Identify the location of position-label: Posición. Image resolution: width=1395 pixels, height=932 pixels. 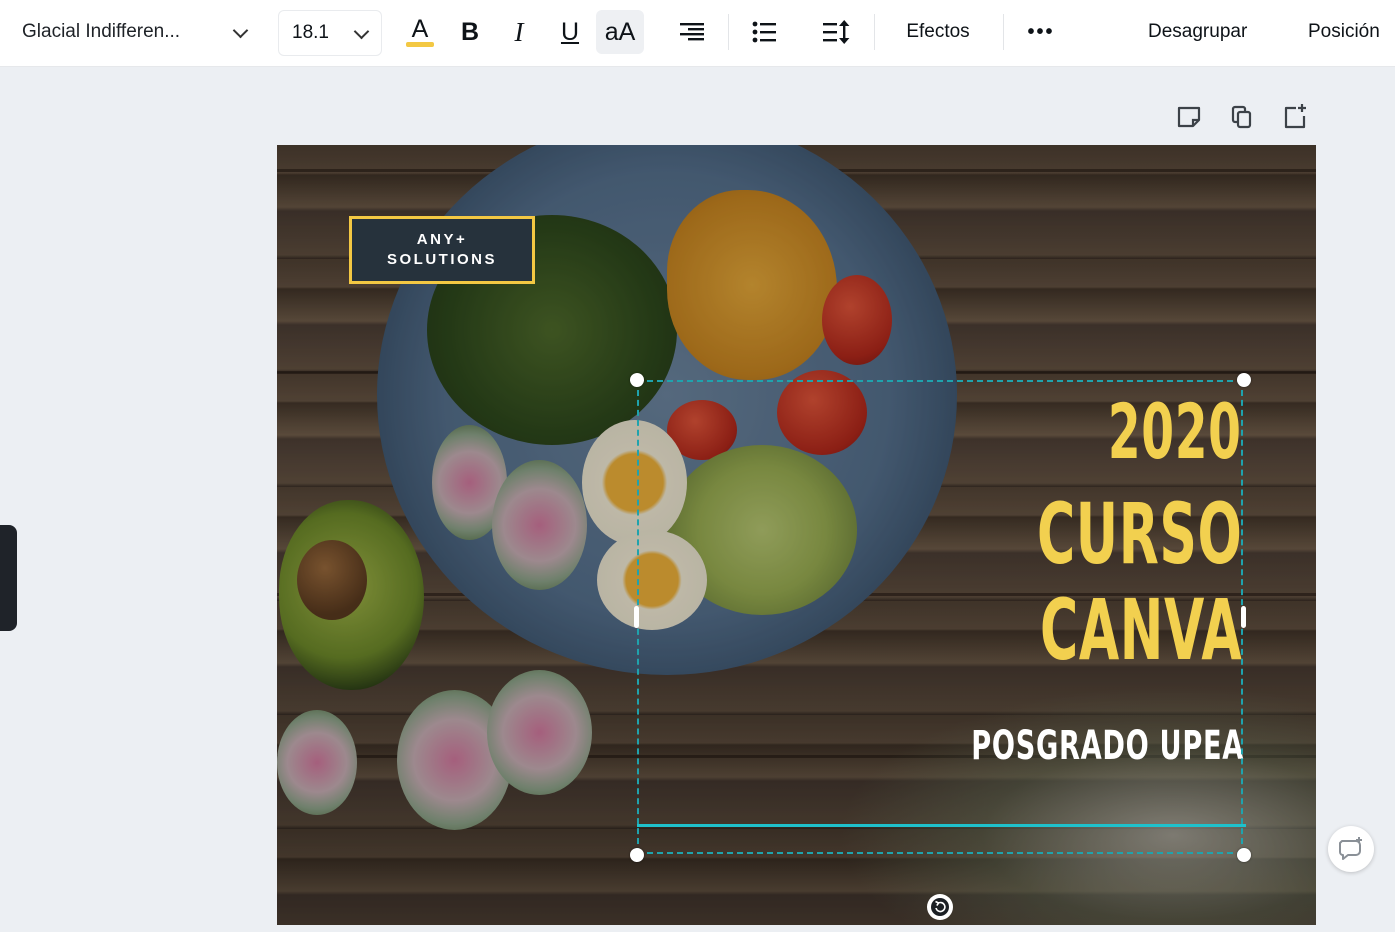
(1344, 31).